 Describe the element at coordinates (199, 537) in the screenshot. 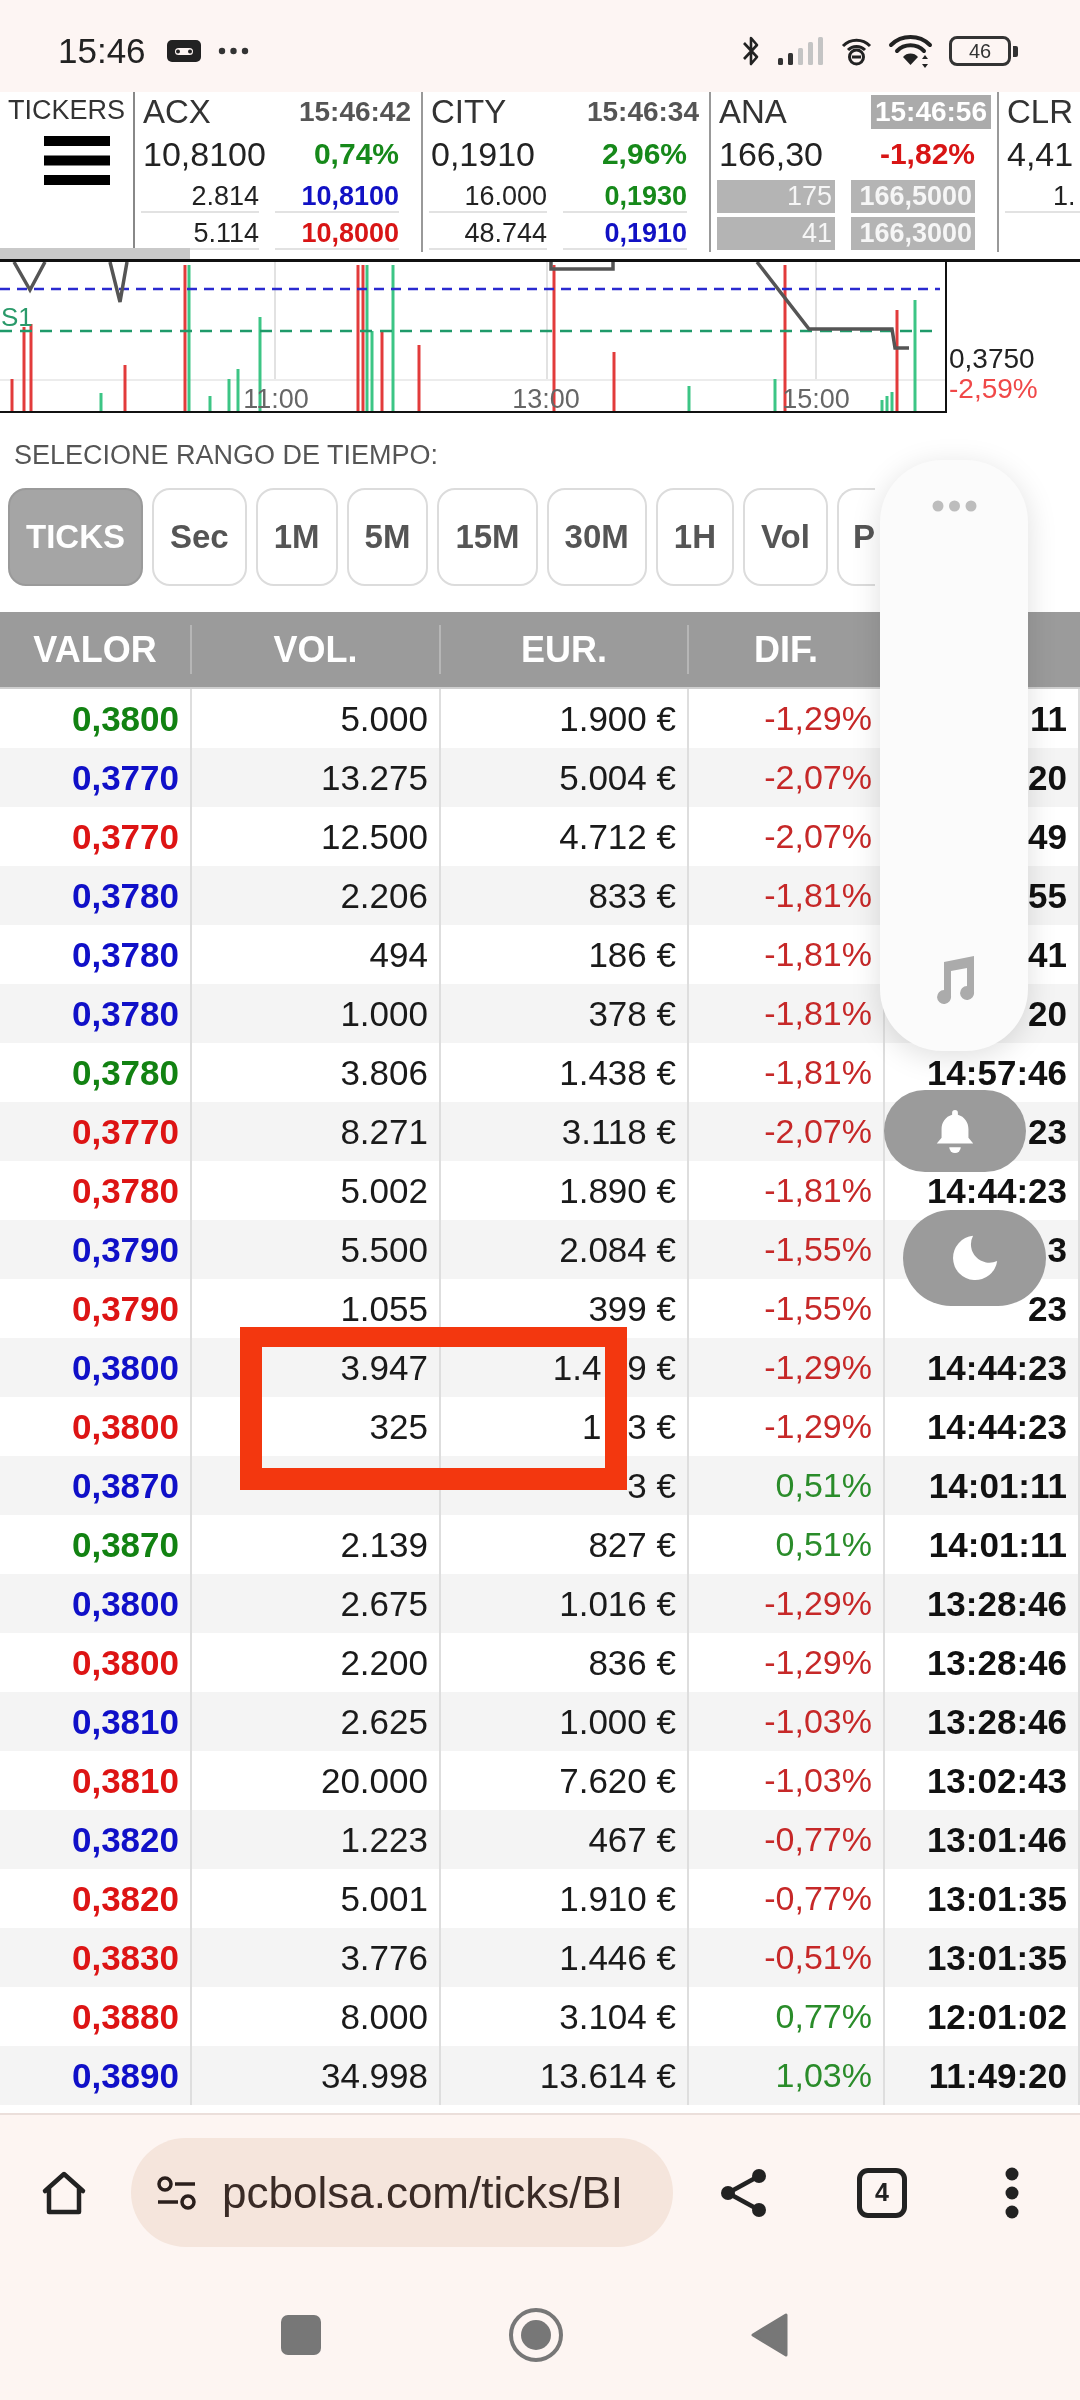

I see `time-range-tab: Sec` at that location.